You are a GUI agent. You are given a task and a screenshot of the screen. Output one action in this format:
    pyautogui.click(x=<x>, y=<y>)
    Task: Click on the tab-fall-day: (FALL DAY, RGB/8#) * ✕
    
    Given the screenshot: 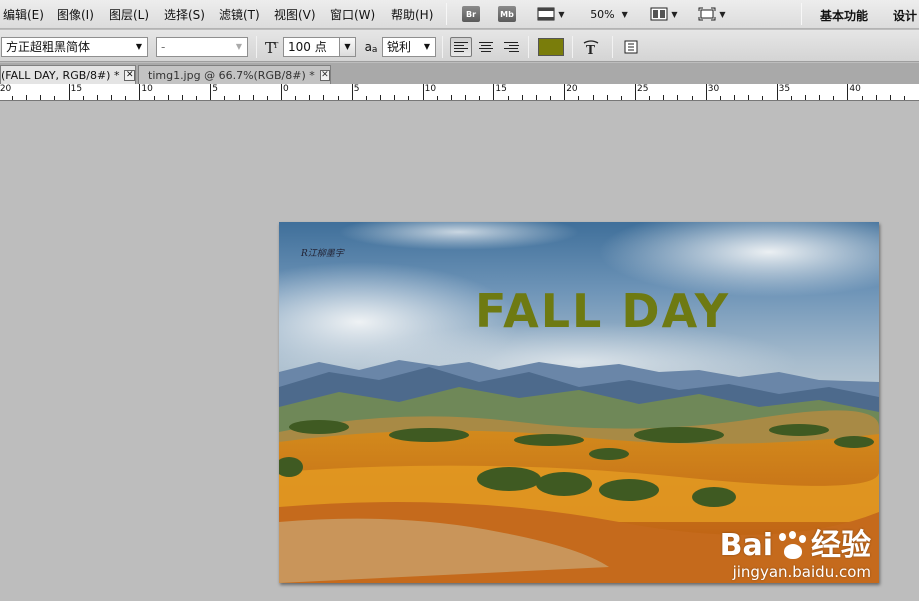 What is the action you would take?
    pyautogui.click(x=68, y=74)
    